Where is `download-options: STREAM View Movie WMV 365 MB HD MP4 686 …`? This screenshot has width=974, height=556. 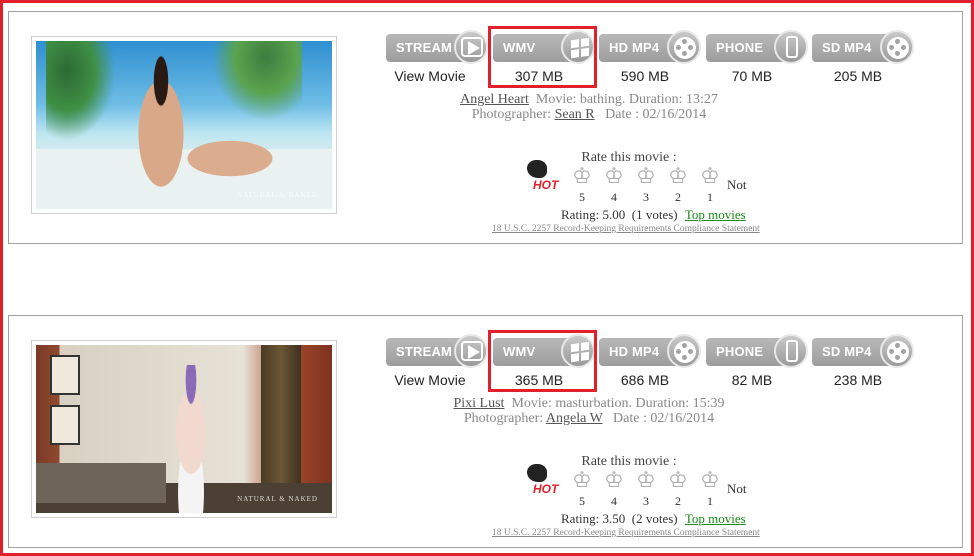
download-options: STREAM View Movie WMV 365 MB HD MP4 686 … is located at coordinates (656, 362).